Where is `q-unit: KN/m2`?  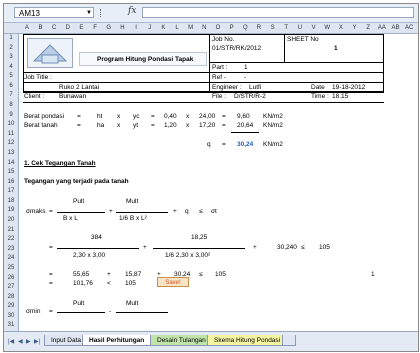
q-unit: KN/m2 is located at coordinates (273, 144).